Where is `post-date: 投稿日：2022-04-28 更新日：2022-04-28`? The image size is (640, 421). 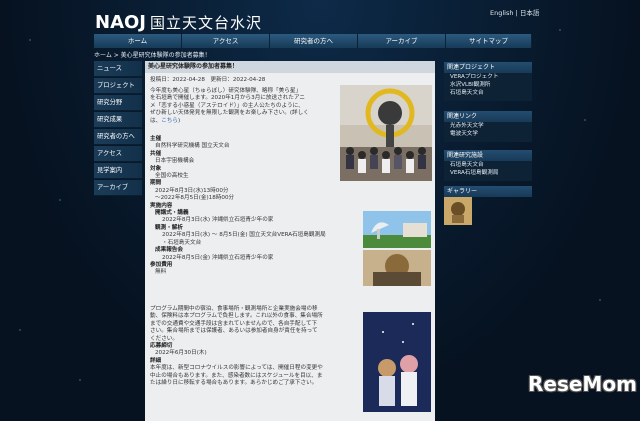 post-date: 投稿日：2022-04-28 更新日：2022-04-28 is located at coordinates (208, 80).